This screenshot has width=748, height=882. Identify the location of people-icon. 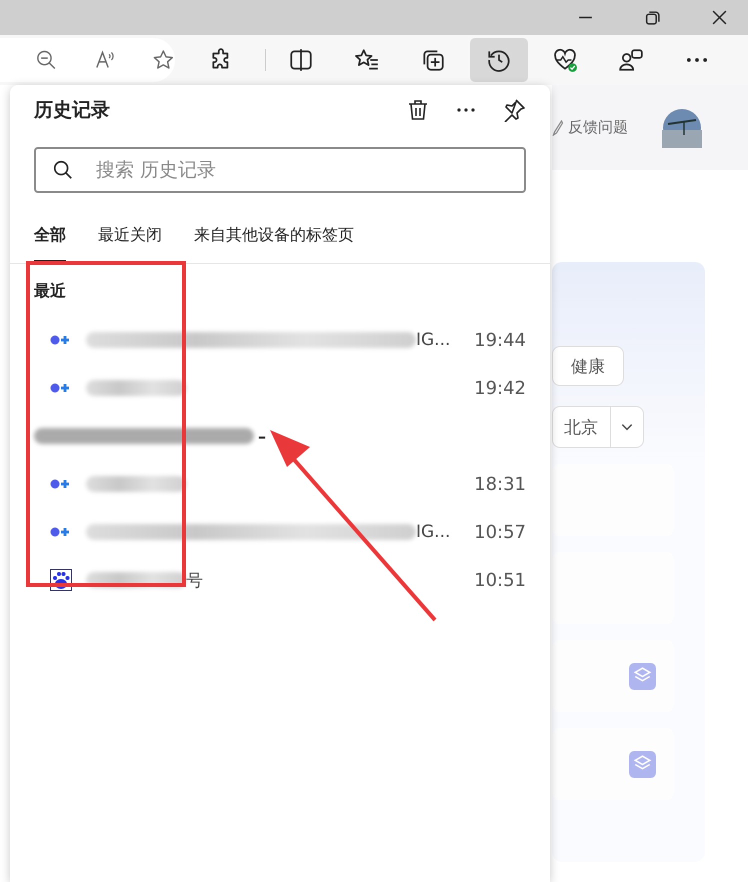
(631, 60).